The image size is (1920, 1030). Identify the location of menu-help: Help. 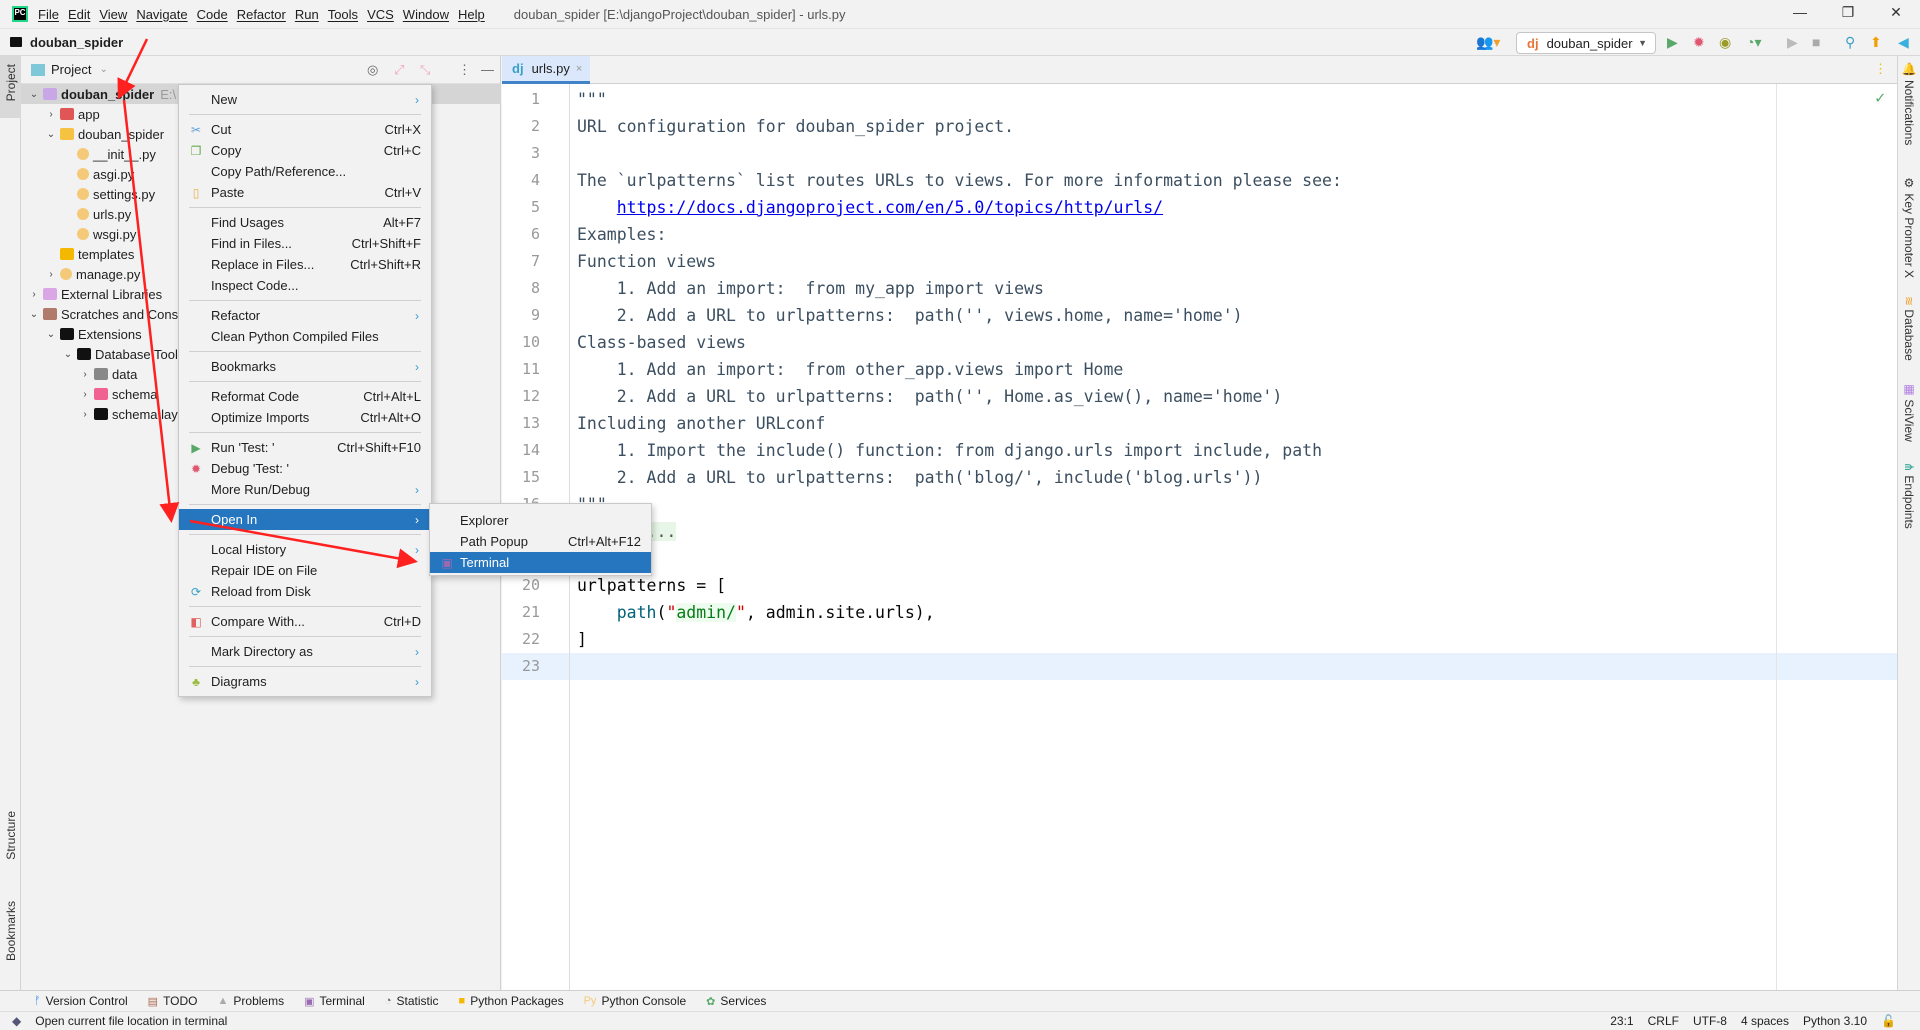
(471, 14).